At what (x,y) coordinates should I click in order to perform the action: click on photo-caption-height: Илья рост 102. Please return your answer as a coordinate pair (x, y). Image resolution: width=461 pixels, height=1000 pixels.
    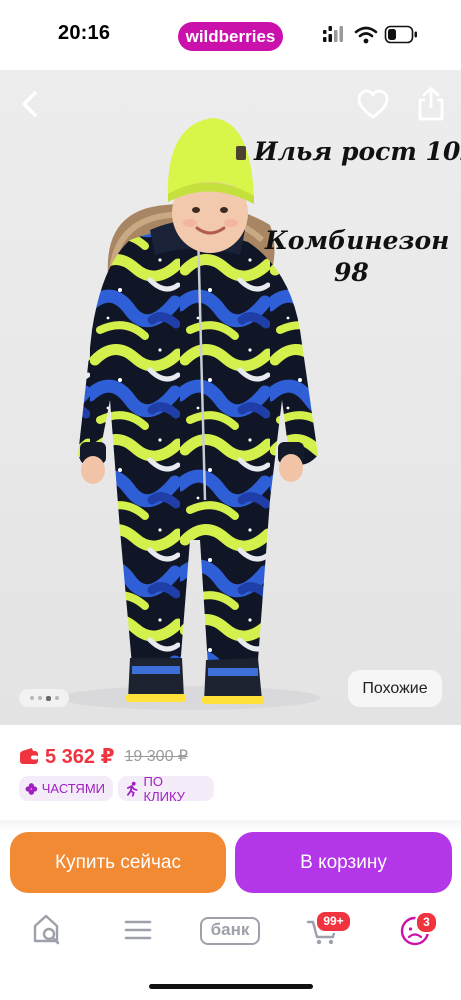
    Looking at the image, I should click on (357, 151).